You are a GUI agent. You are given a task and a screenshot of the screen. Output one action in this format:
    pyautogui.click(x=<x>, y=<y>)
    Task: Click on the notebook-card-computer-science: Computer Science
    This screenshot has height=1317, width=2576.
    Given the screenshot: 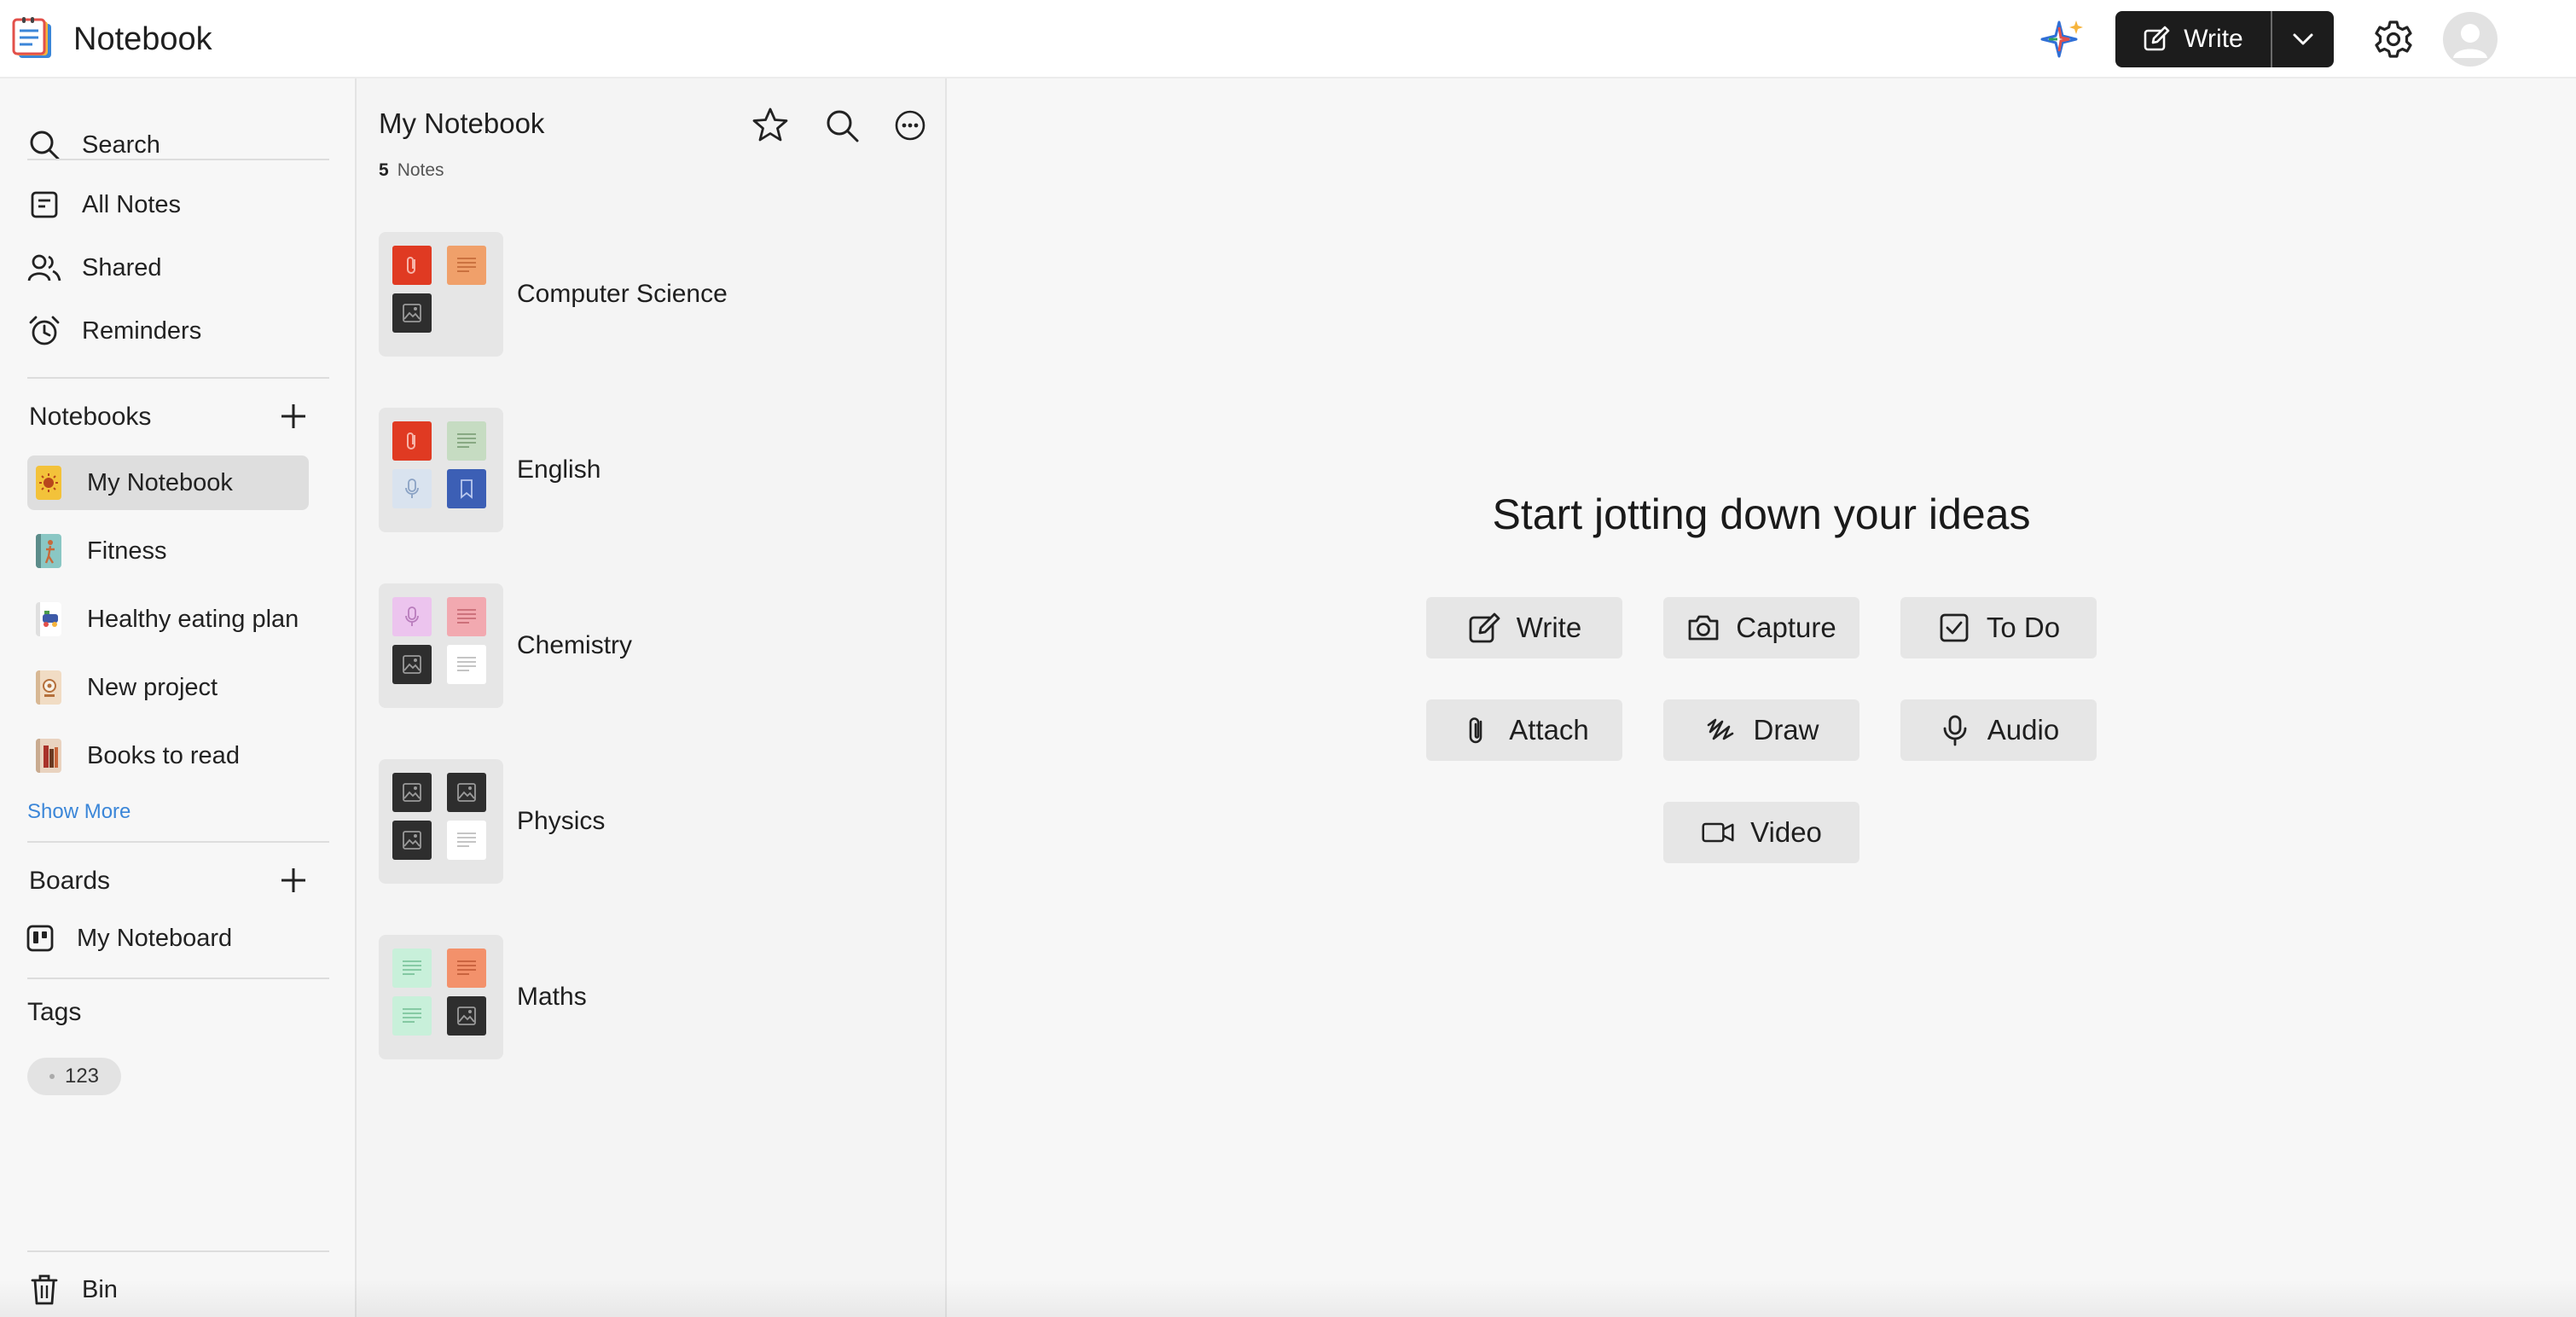 What is the action you would take?
    pyautogui.click(x=643, y=294)
    